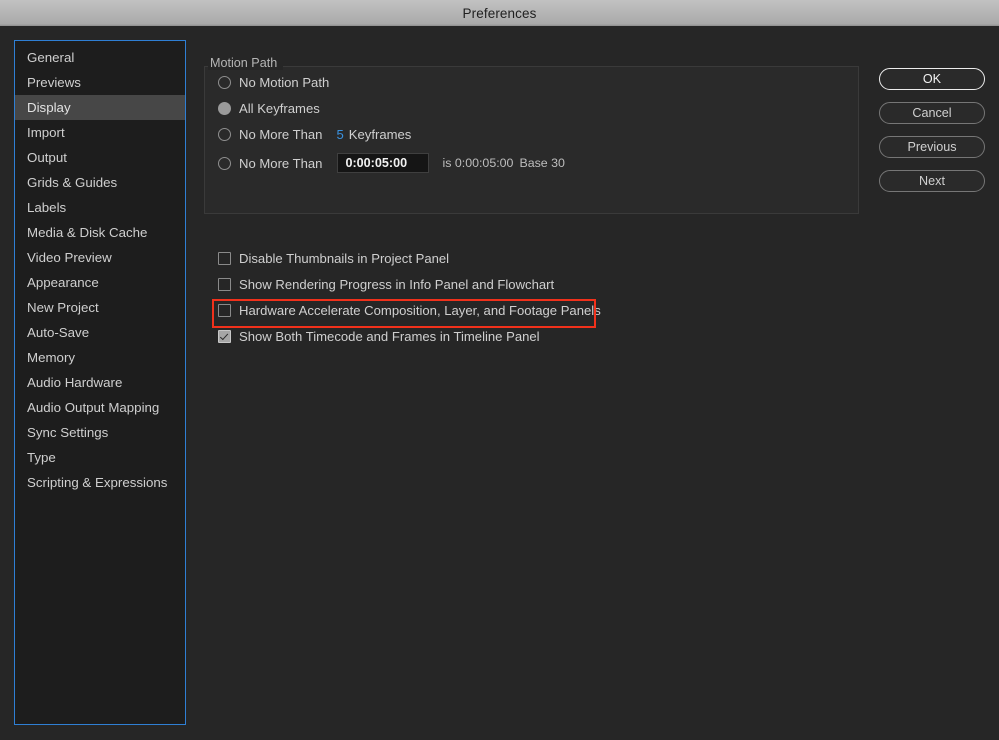 This screenshot has height=740, width=999. I want to click on cancel-button: Cancel, so click(932, 113).